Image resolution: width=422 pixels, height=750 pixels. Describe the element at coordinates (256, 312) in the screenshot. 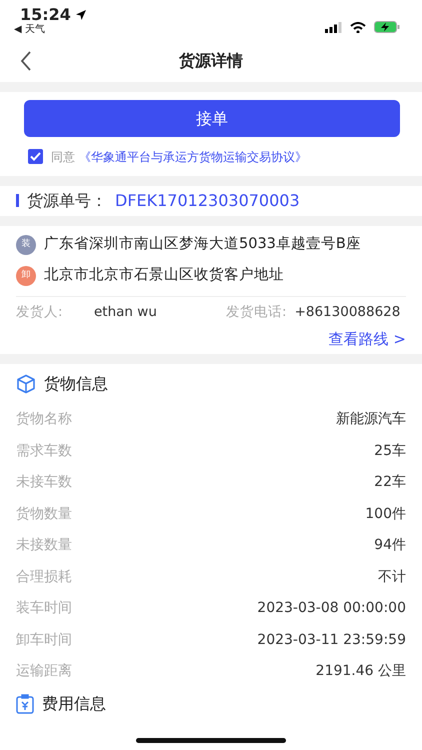

I see `phone-label: 发货电话:` at that location.